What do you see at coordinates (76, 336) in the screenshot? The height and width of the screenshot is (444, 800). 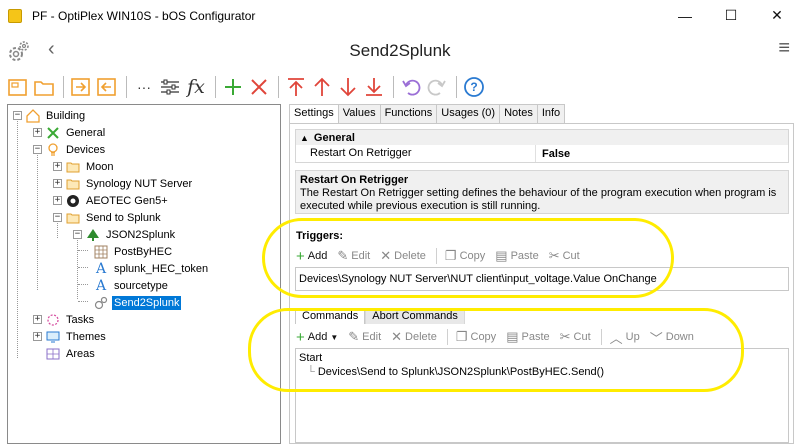 I see `tree-node-themes: Themes` at bounding box center [76, 336].